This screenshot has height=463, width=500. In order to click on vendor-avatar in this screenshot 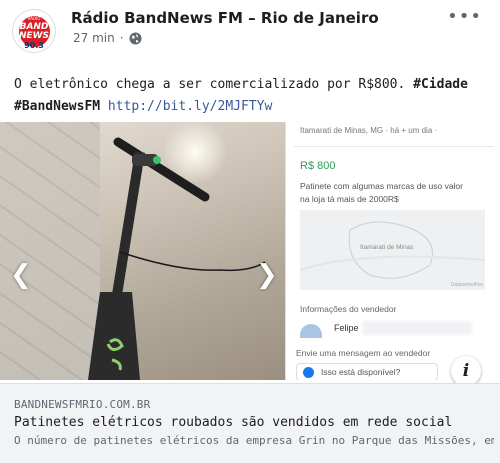, I will do `click(311, 331)`.